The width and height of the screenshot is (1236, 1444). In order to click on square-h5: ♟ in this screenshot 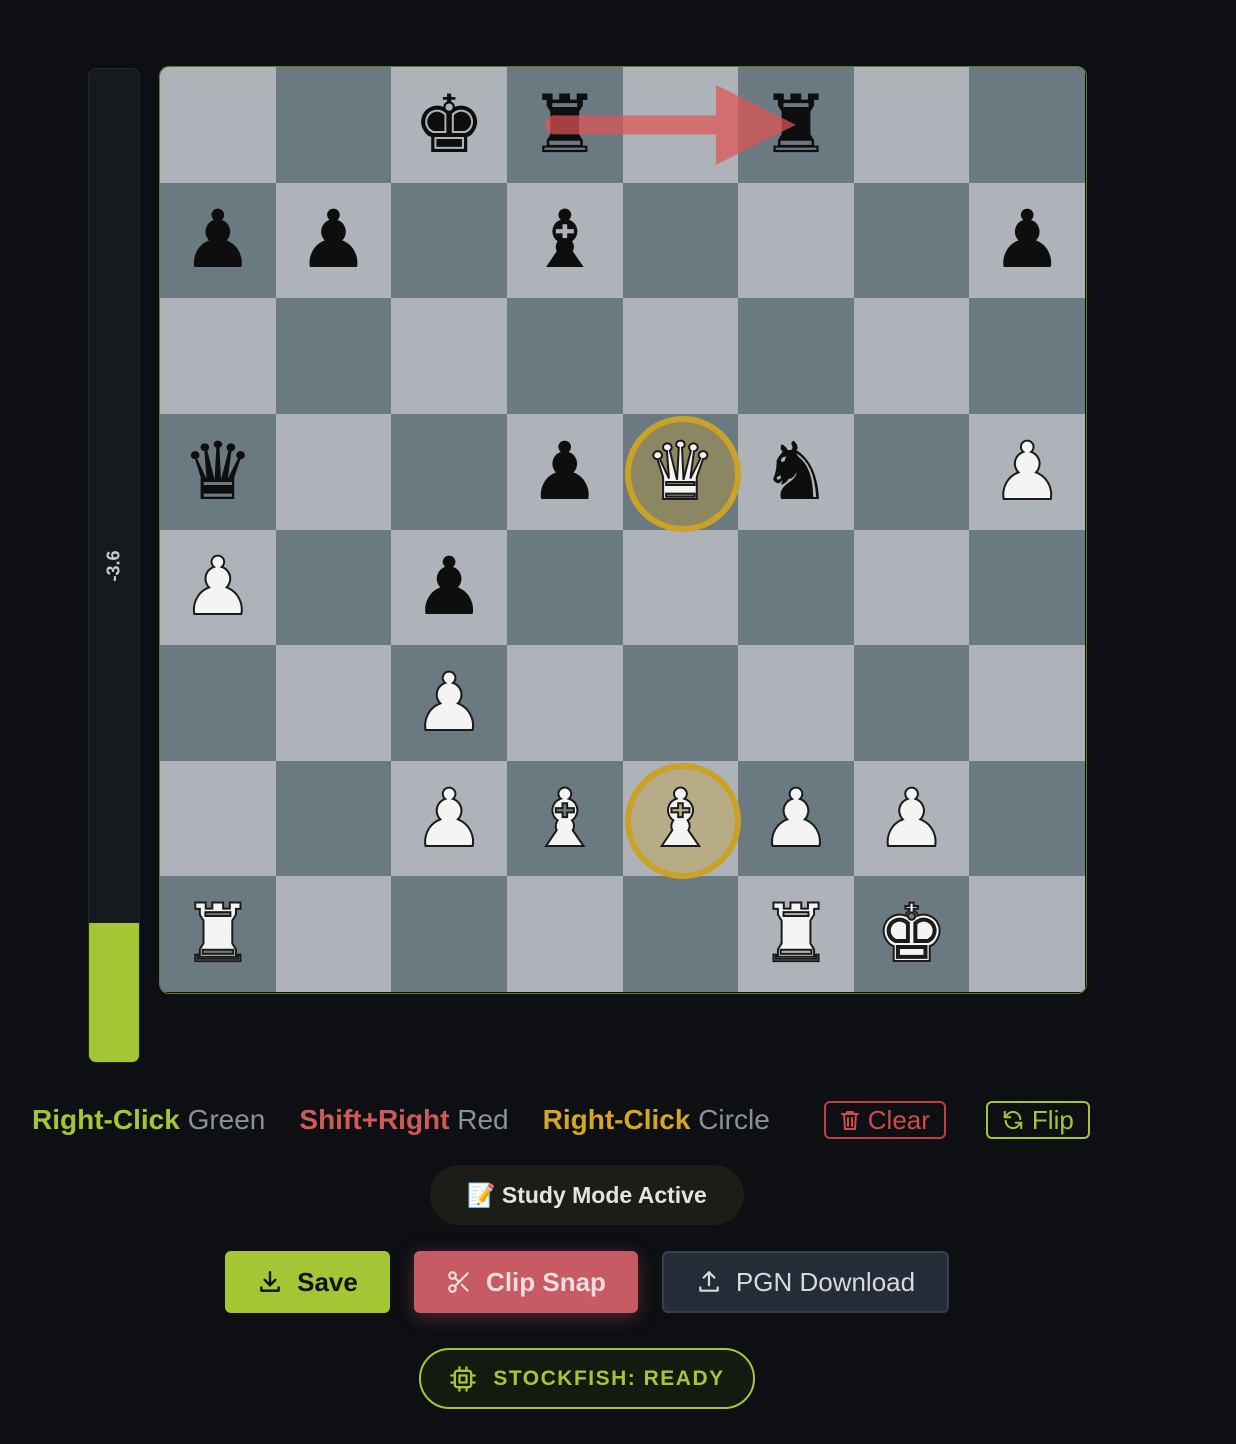, I will do `click(1027, 471)`.